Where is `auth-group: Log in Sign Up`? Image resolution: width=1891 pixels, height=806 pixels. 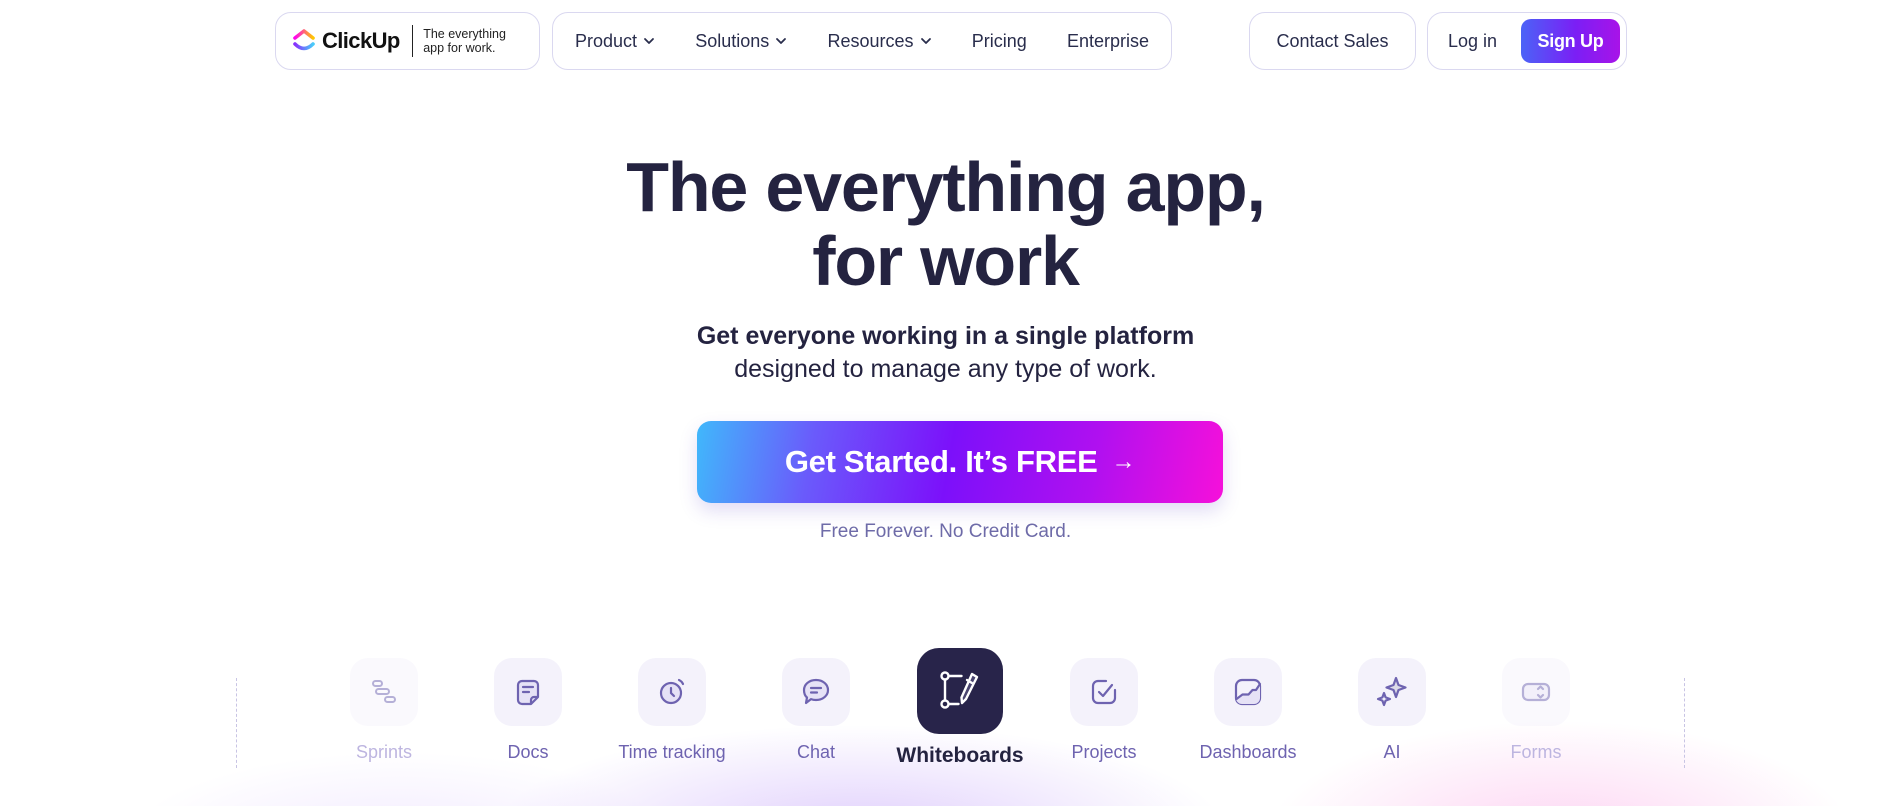
auth-group: Log in Sign Up is located at coordinates (1527, 41).